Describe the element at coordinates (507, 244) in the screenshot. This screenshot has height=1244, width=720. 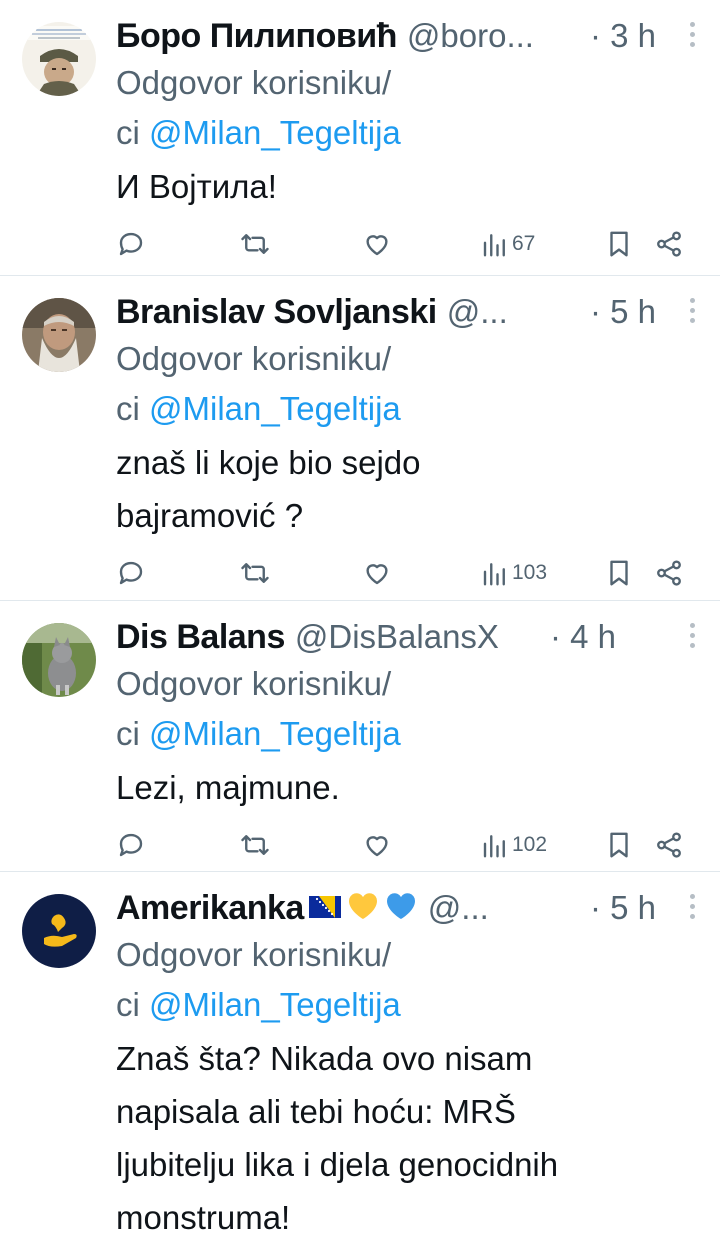
I see `views-button: 67` at that location.